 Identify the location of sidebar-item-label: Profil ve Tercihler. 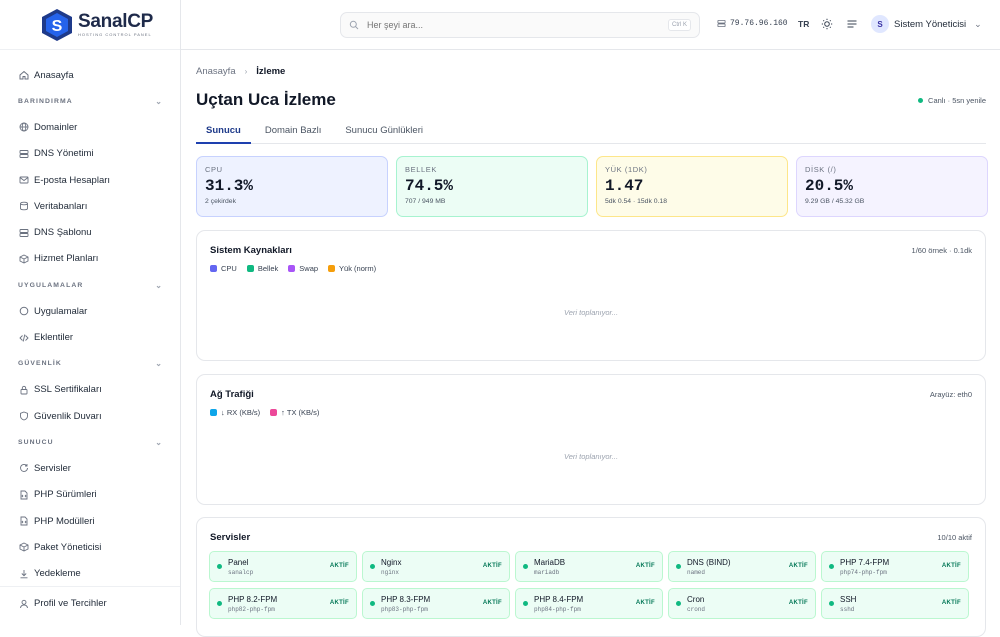
(70, 604).